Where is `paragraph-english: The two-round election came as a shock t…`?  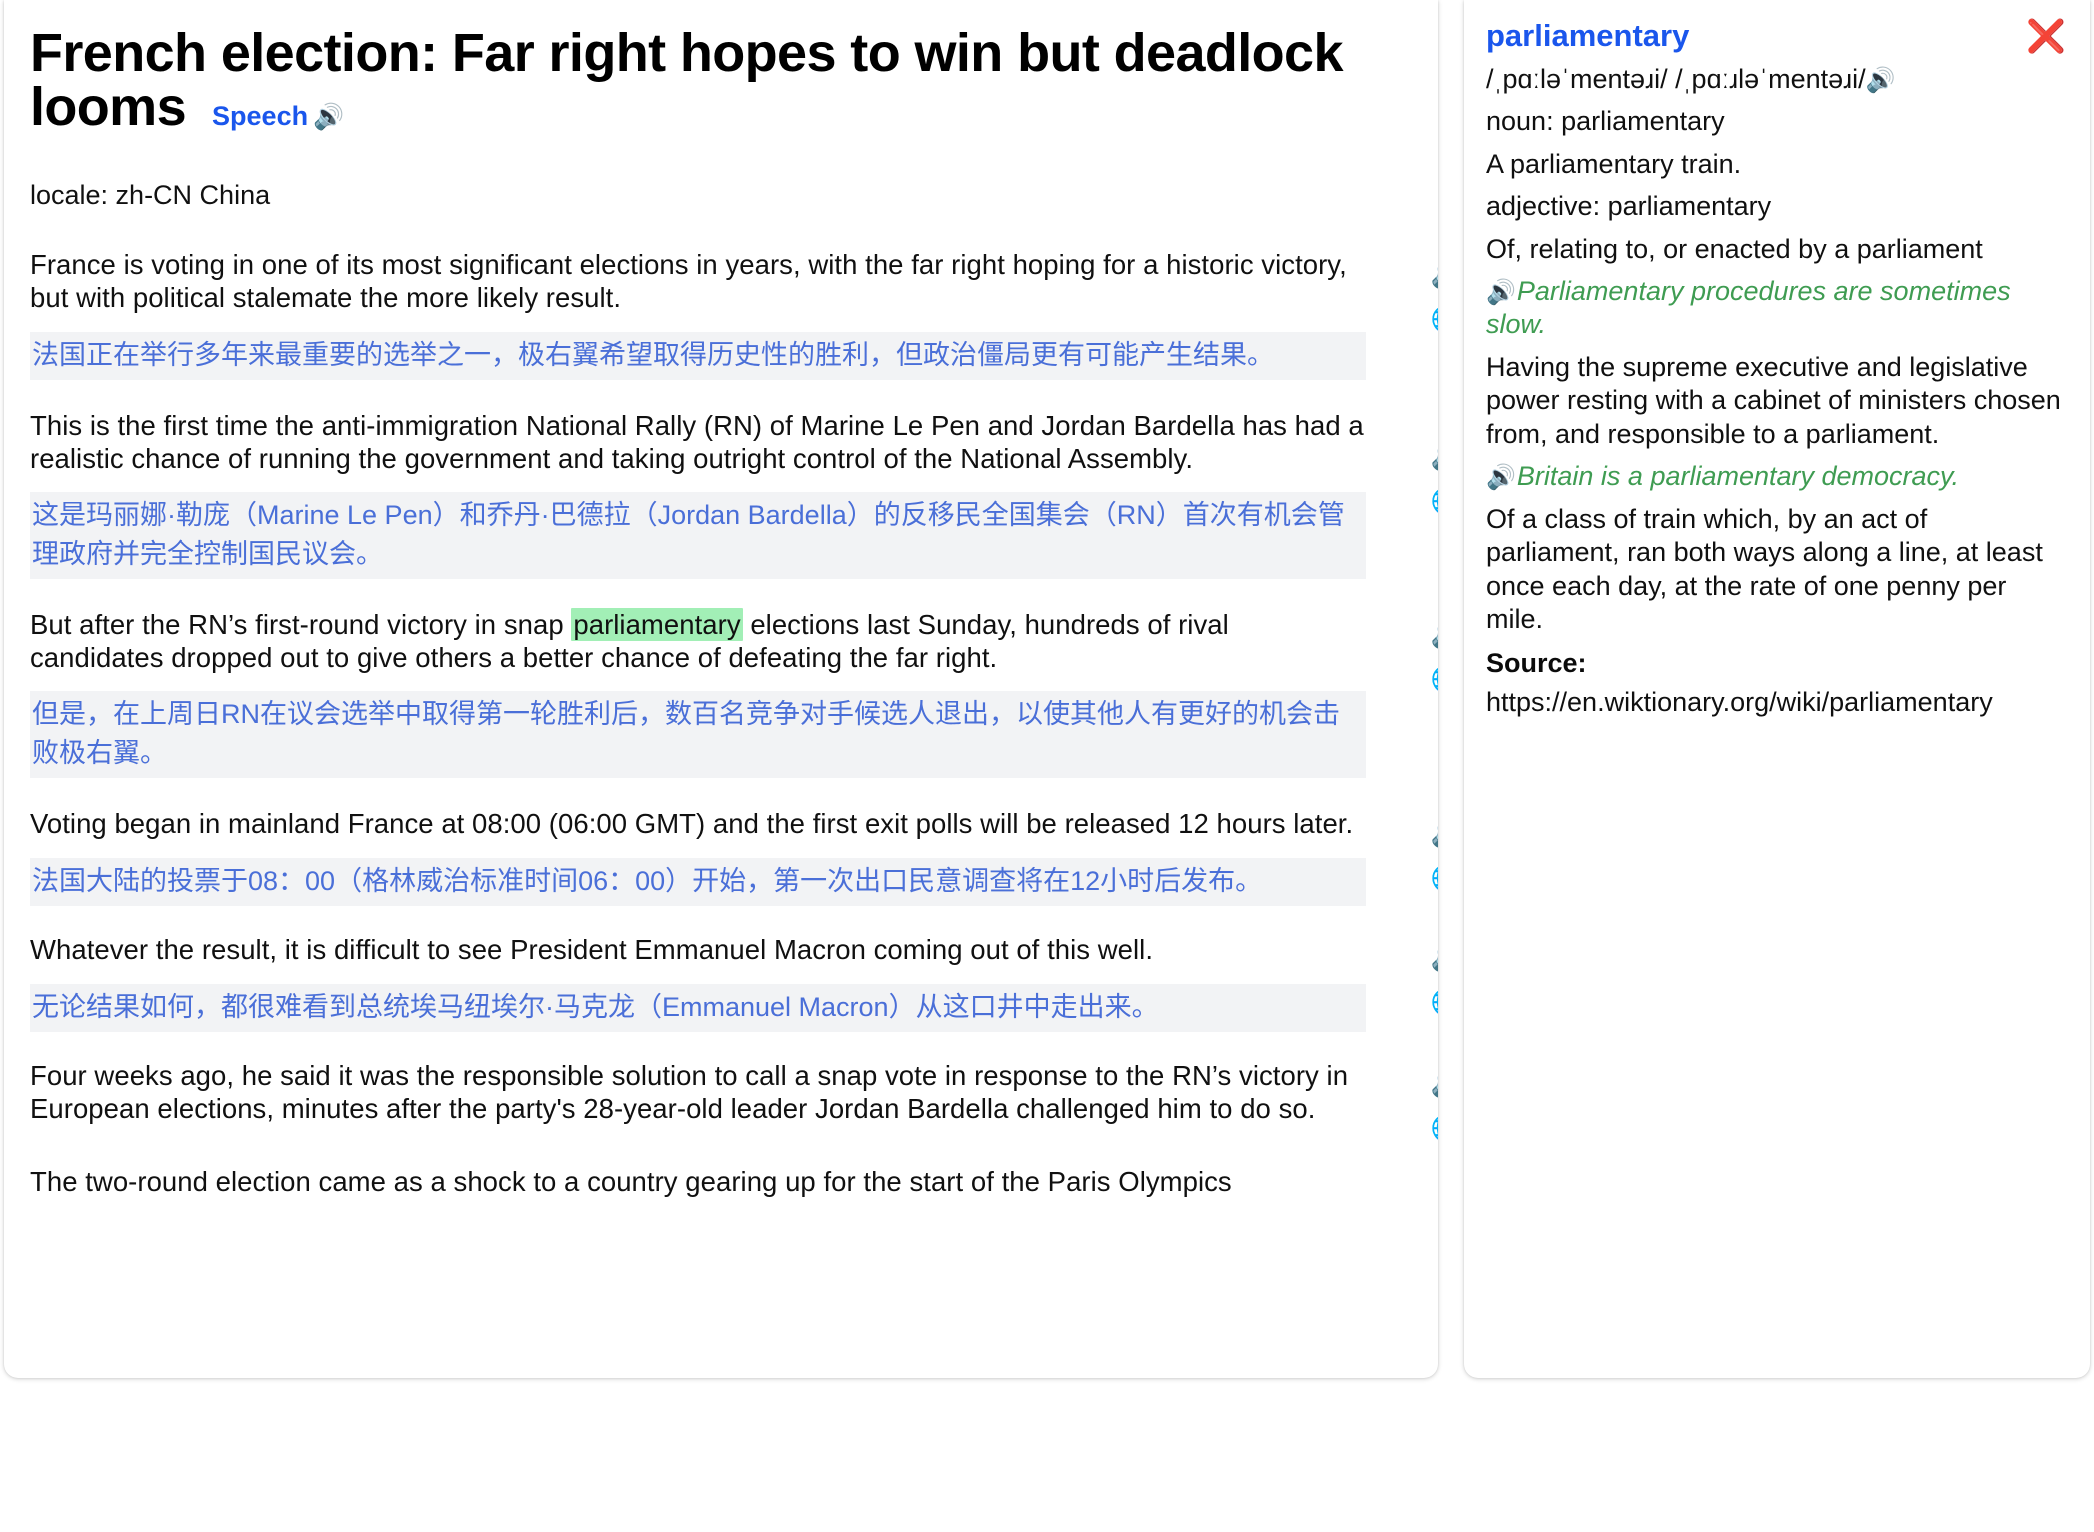
paragraph-english: The two-round election came as a shock t… is located at coordinates (697, 1182).